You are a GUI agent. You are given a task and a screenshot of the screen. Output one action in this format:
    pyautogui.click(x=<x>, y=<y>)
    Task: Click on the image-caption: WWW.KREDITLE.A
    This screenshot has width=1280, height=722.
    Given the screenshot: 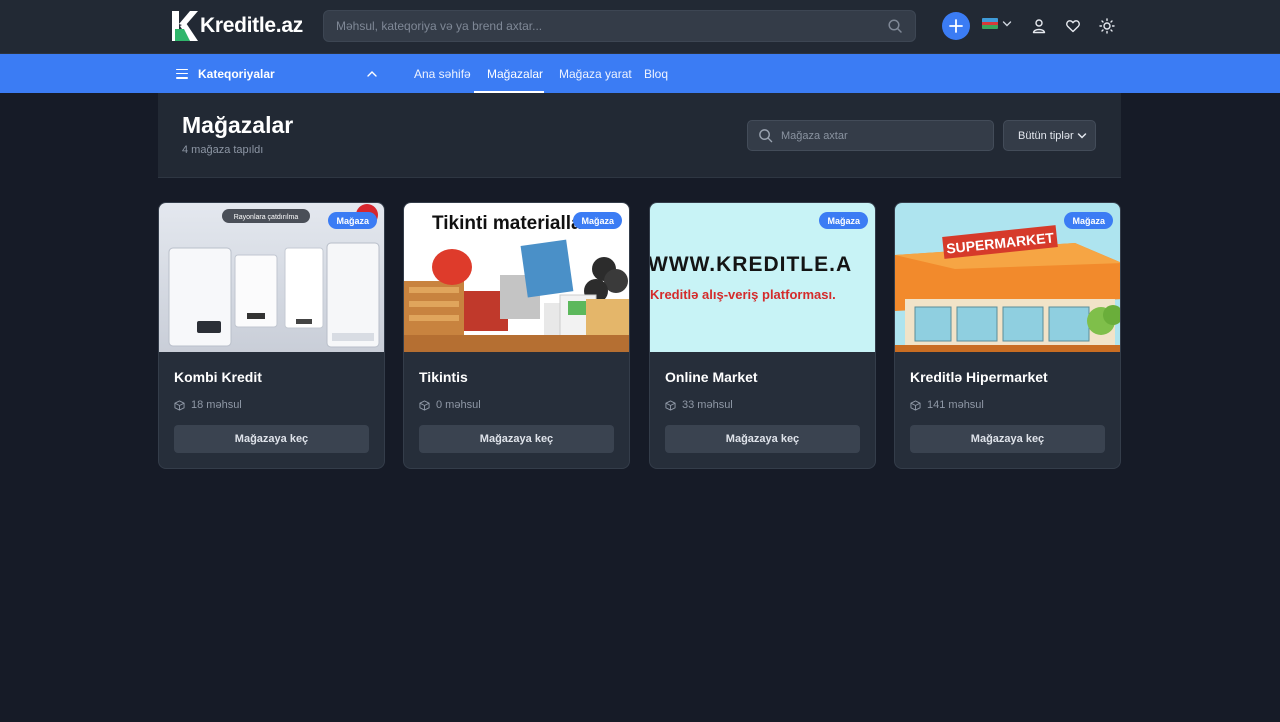 What is the action you would take?
    pyautogui.click(x=751, y=264)
    